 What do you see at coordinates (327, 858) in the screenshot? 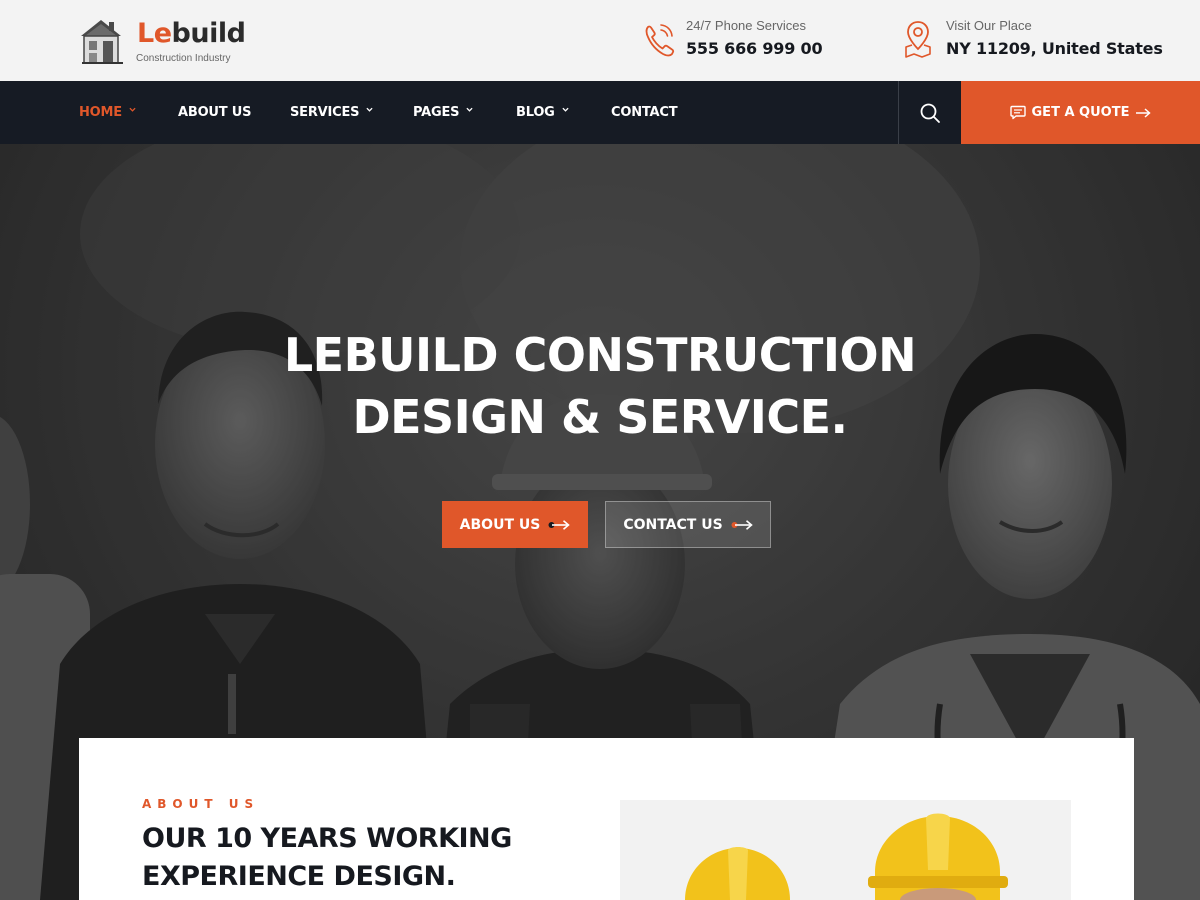
I see `about-heading: OUR 10 YEARS WORKING EXPERIENCE DESIGN.` at bounding box center [327, 858].